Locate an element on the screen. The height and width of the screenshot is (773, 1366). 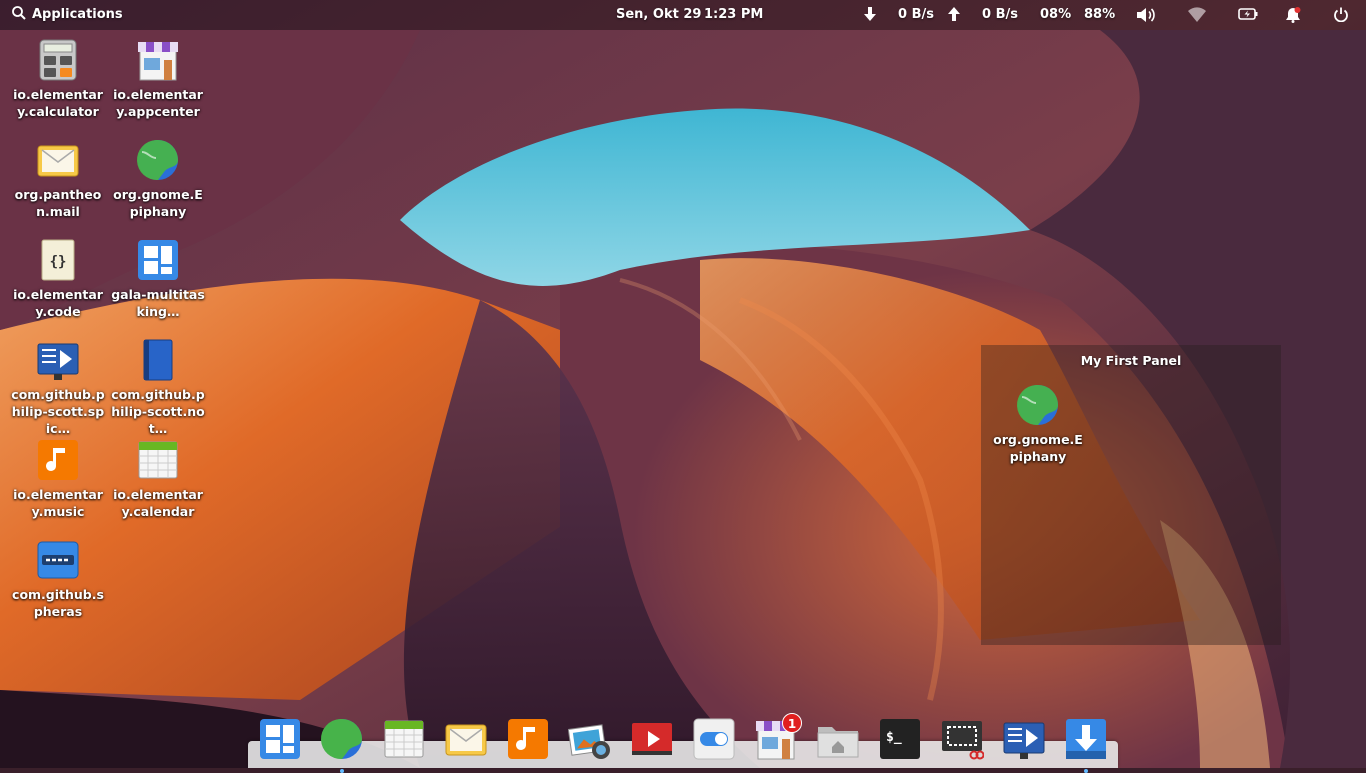
clock-date: Sen, Okt 29 is located at coordinates (658, 15).